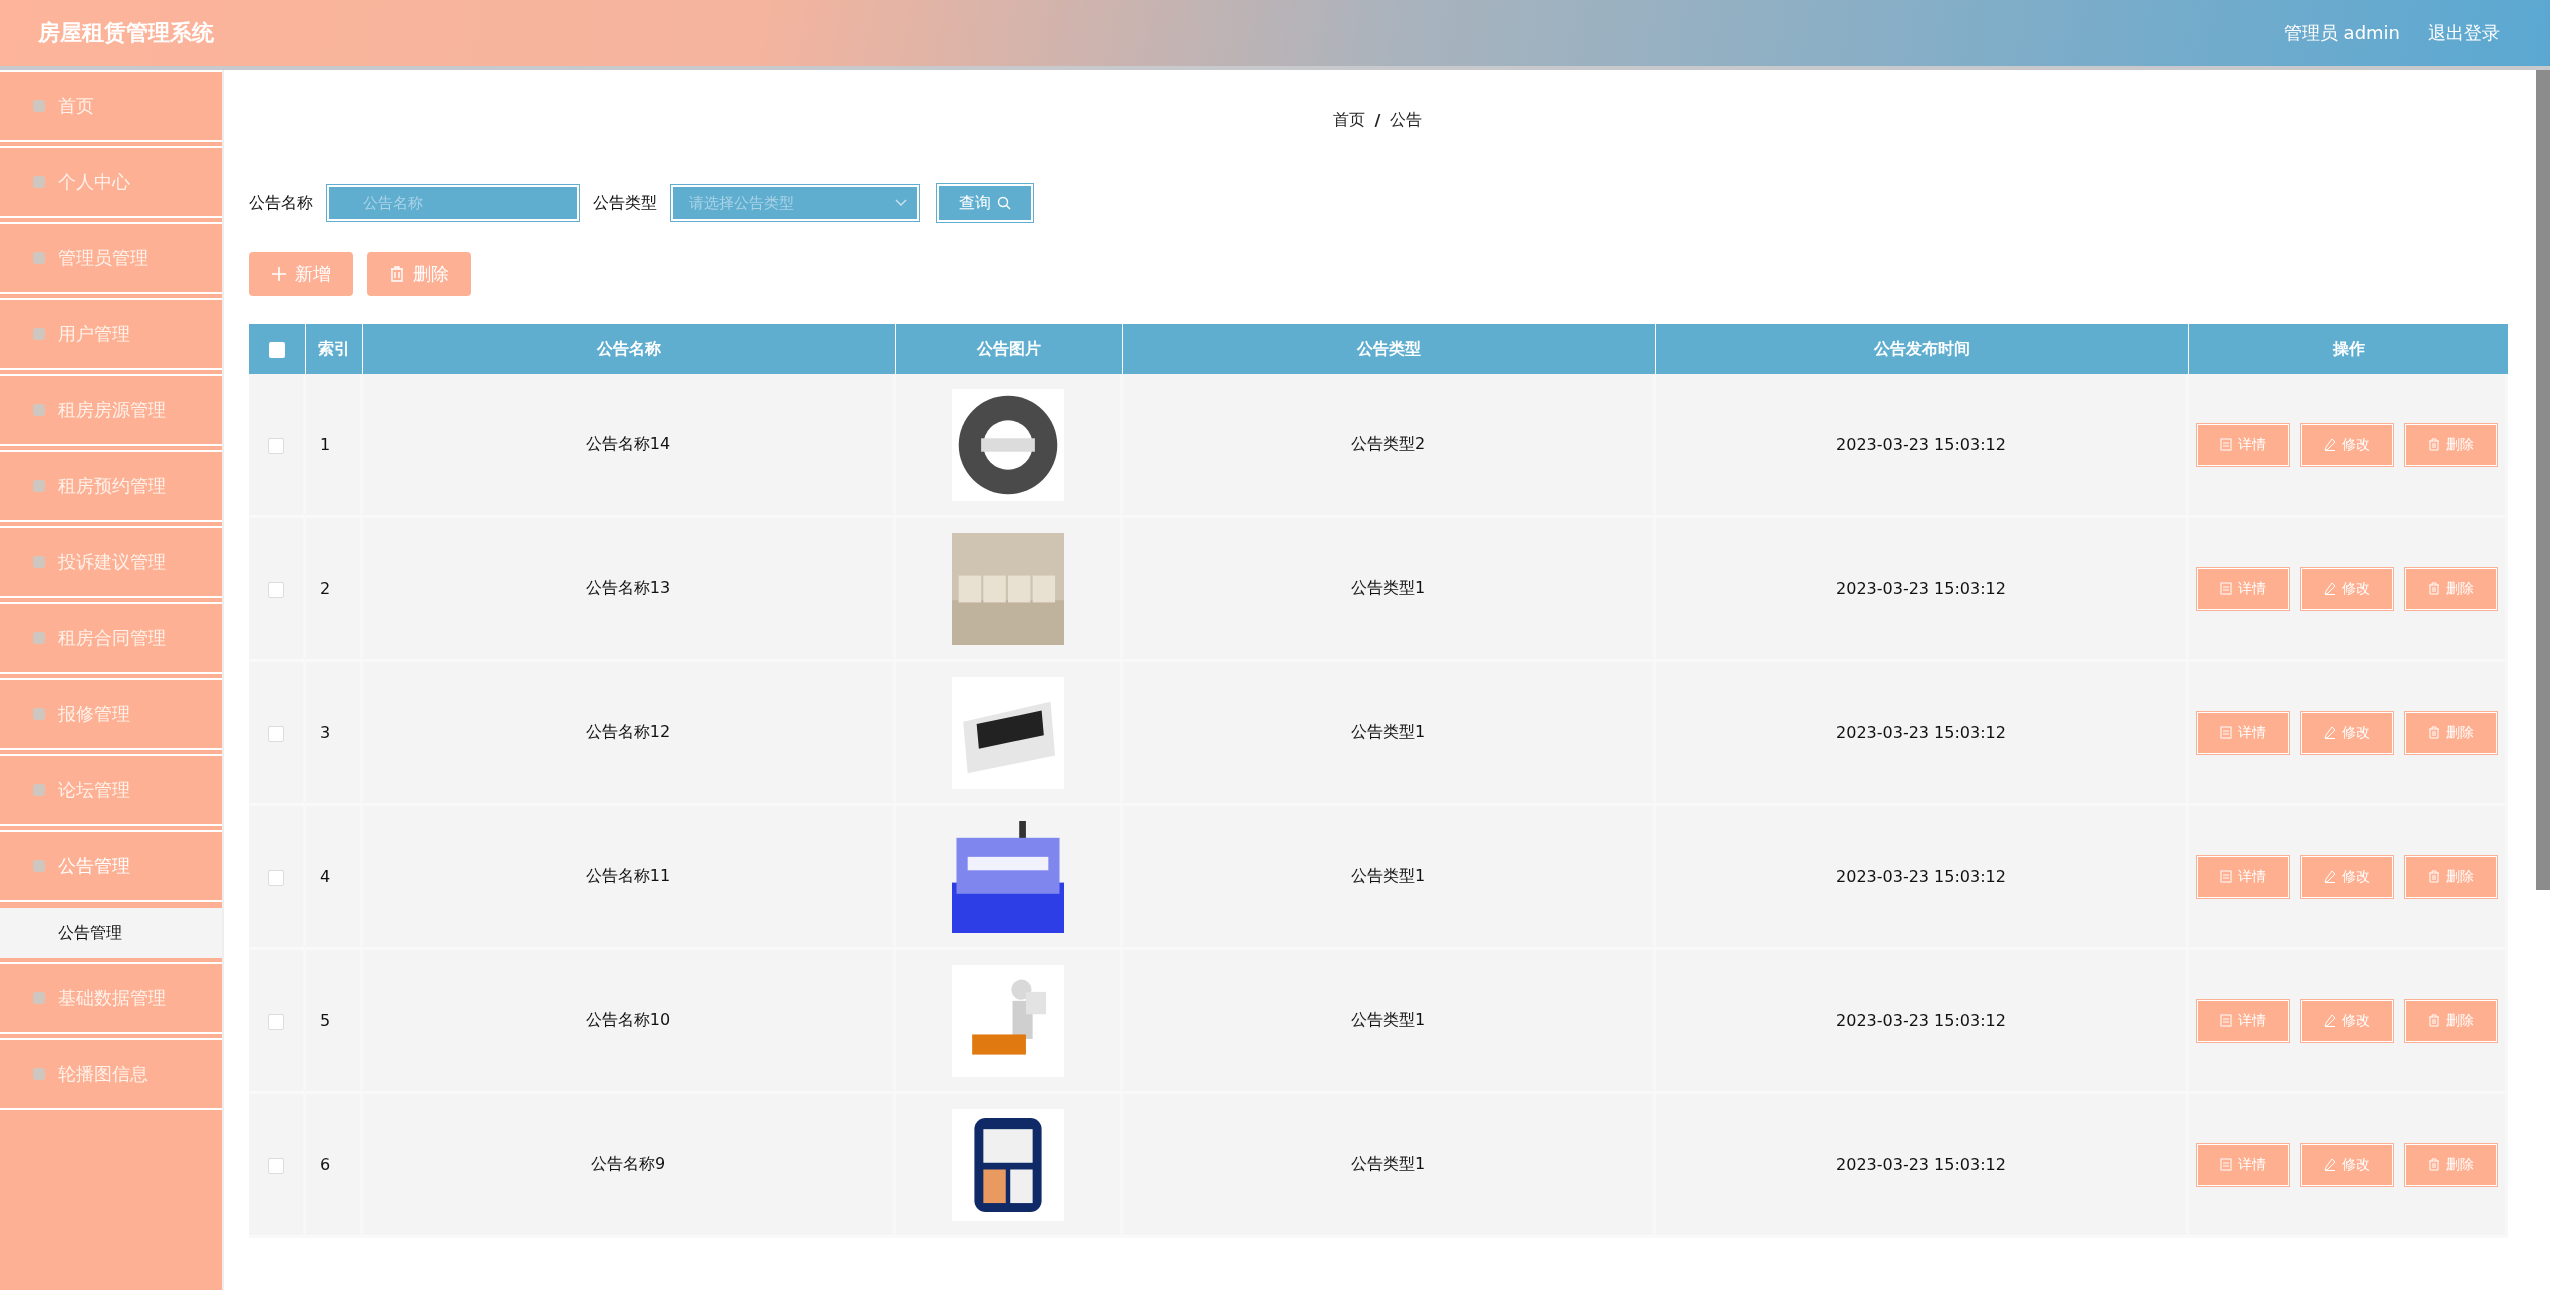  I want to click on table-cell: 公告名称13, so click(629, 590).